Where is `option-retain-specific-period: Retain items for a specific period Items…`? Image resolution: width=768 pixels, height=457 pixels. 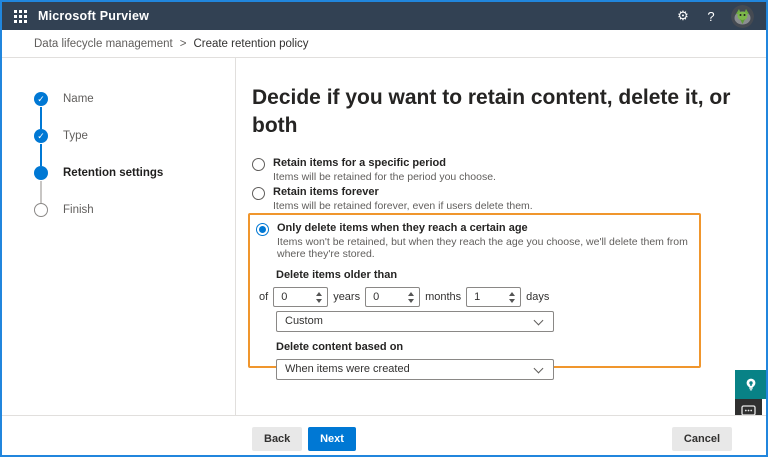 option-retain-specific-period: Retain items for a specific period Items… is located at coordinates (374, 170).